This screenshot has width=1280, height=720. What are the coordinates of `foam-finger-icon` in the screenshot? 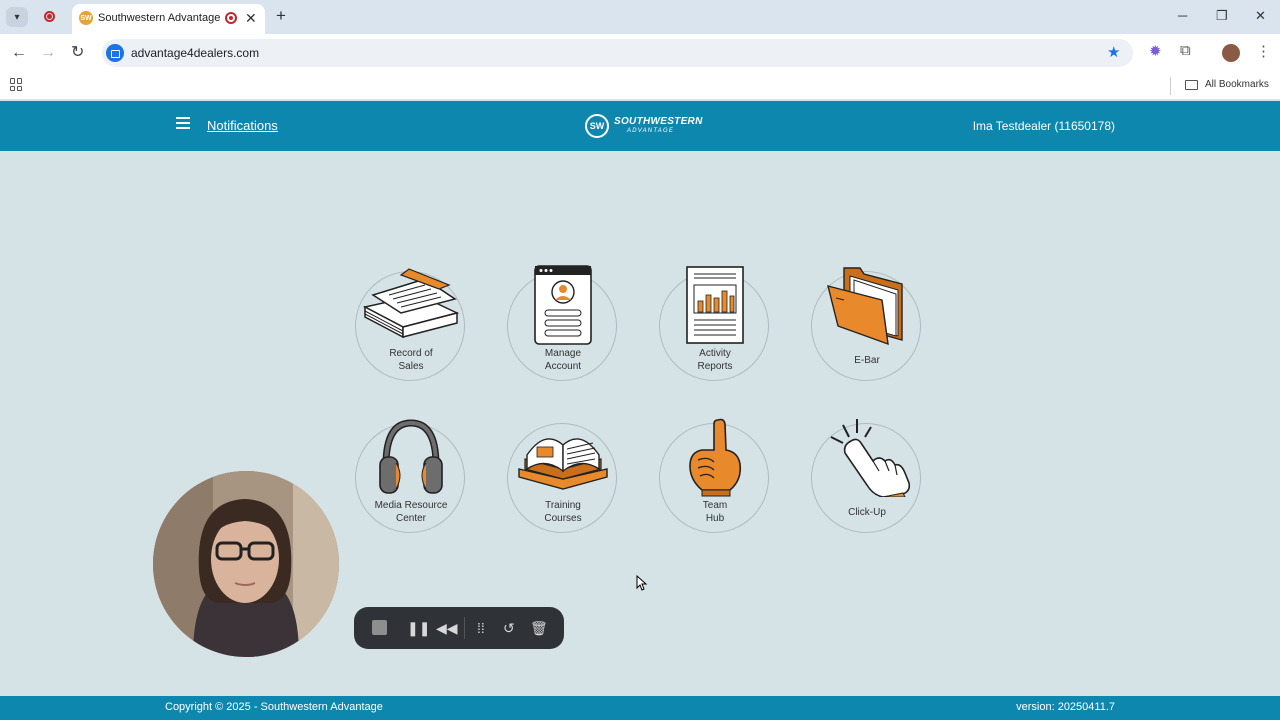 It's located at (715, 457).